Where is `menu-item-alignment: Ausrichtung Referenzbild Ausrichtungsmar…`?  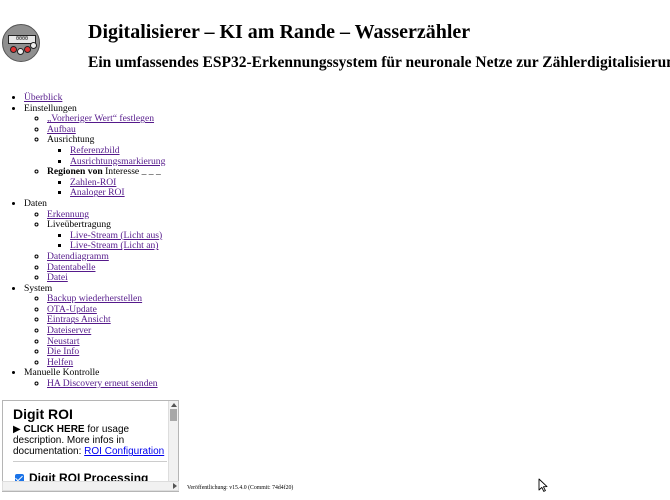 menu-item-alignment: Ausrichtung Referenzbild Ausrichtungsmar… is located at coordinates (223, 151).